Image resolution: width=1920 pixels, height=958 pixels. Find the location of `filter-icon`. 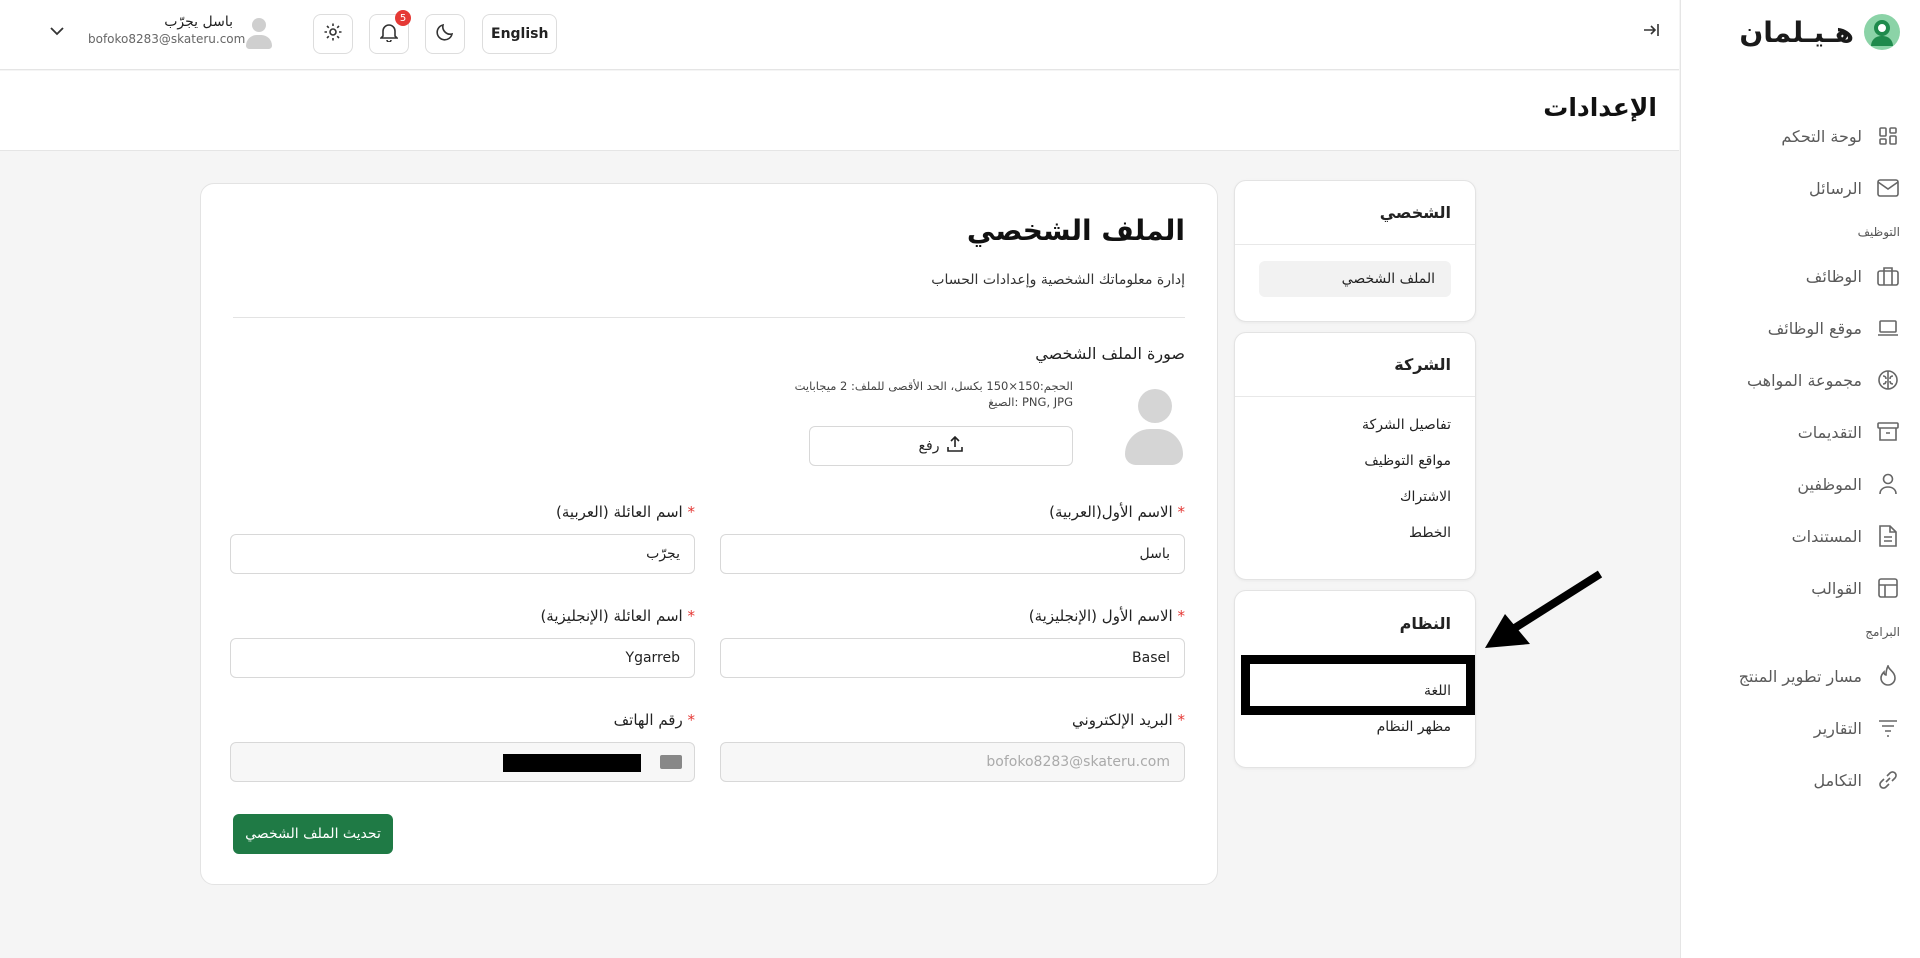

filter-icon is located at coordinates (1888, 728).